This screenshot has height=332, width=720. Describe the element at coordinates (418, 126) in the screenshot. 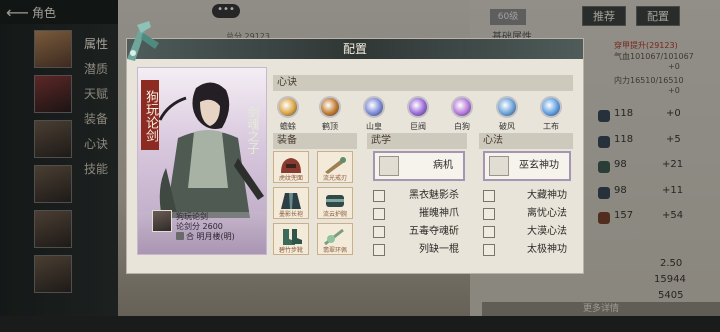

I see `xinjue-label: 巨阀` at that location.